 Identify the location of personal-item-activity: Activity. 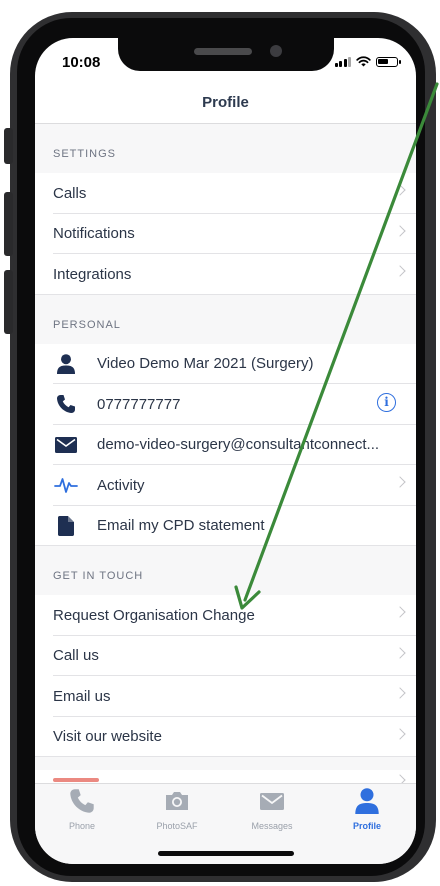
(225, 485).